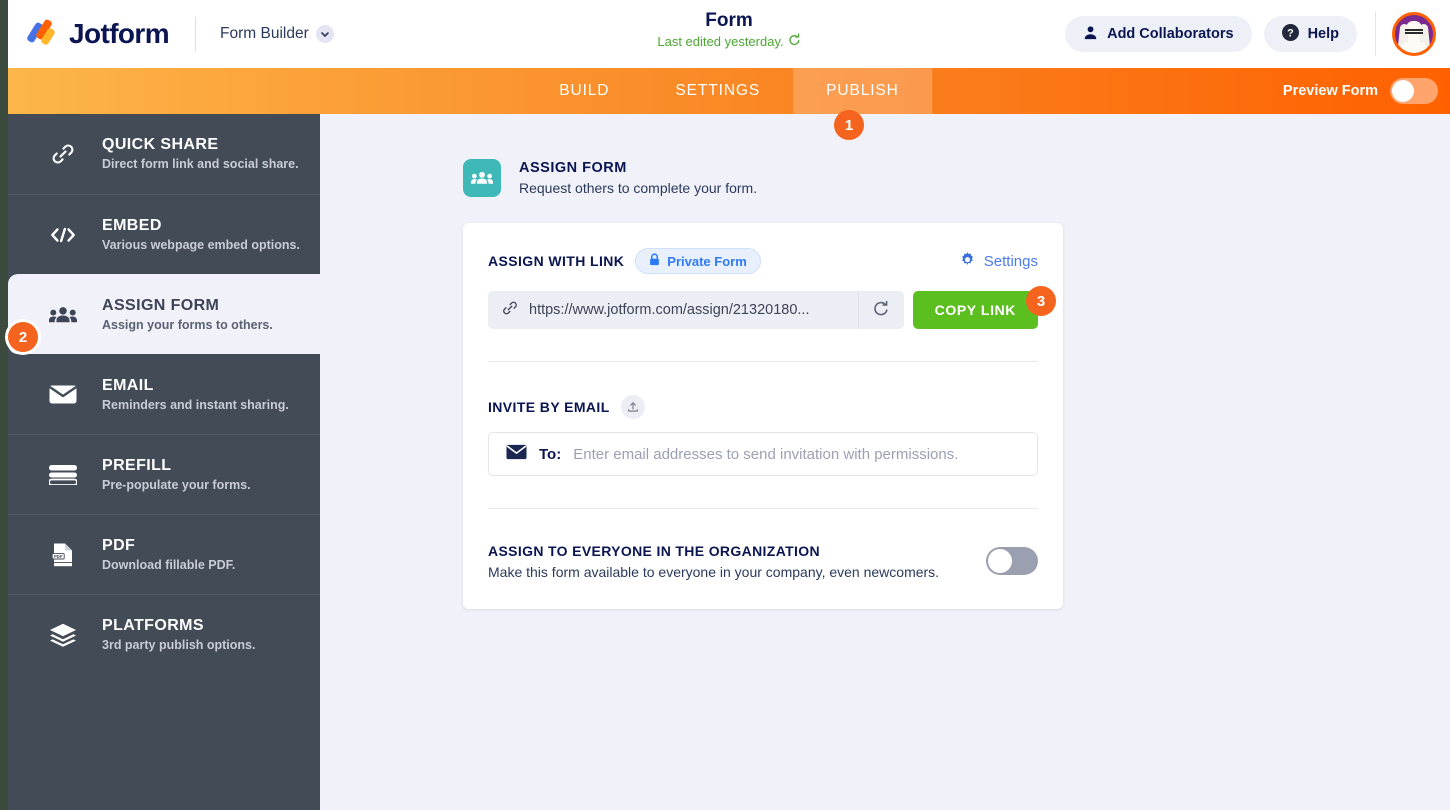 The height and width of the screenshot is (810, 1450). I want to click on preview-form-control: Preview Form, so click(1366, 91).